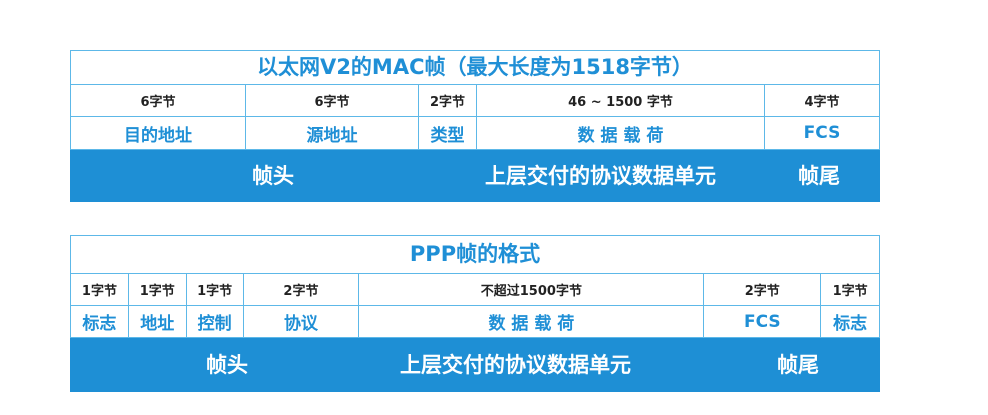 The image size is (988, 415). Describe the element at coordinates (332, 100) in the screenshot. I see `mac-size-src: 6字节` at that location.